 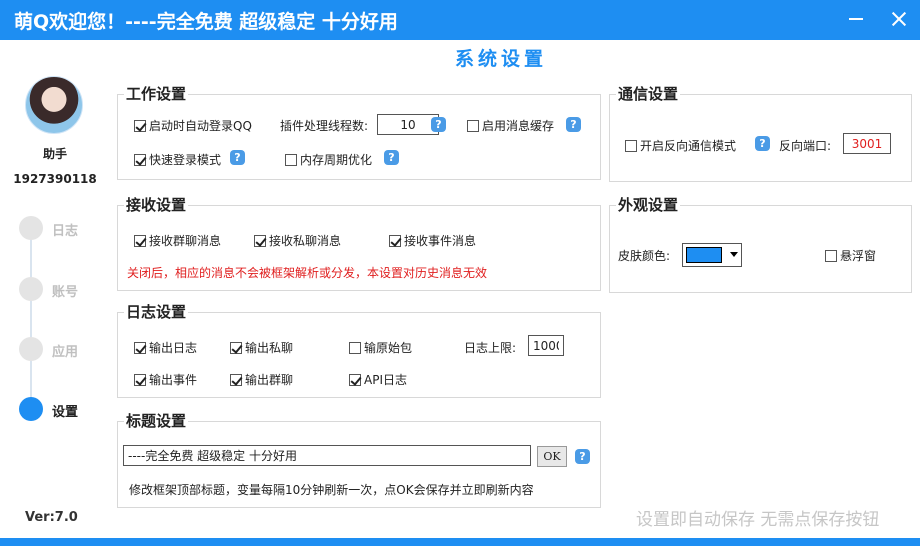 I want to click on title-note: 修改框架顶部标题，变量每隔10分钟刷新一次，点OK会保存并立即刷新内容, so click(x=331, y=490).